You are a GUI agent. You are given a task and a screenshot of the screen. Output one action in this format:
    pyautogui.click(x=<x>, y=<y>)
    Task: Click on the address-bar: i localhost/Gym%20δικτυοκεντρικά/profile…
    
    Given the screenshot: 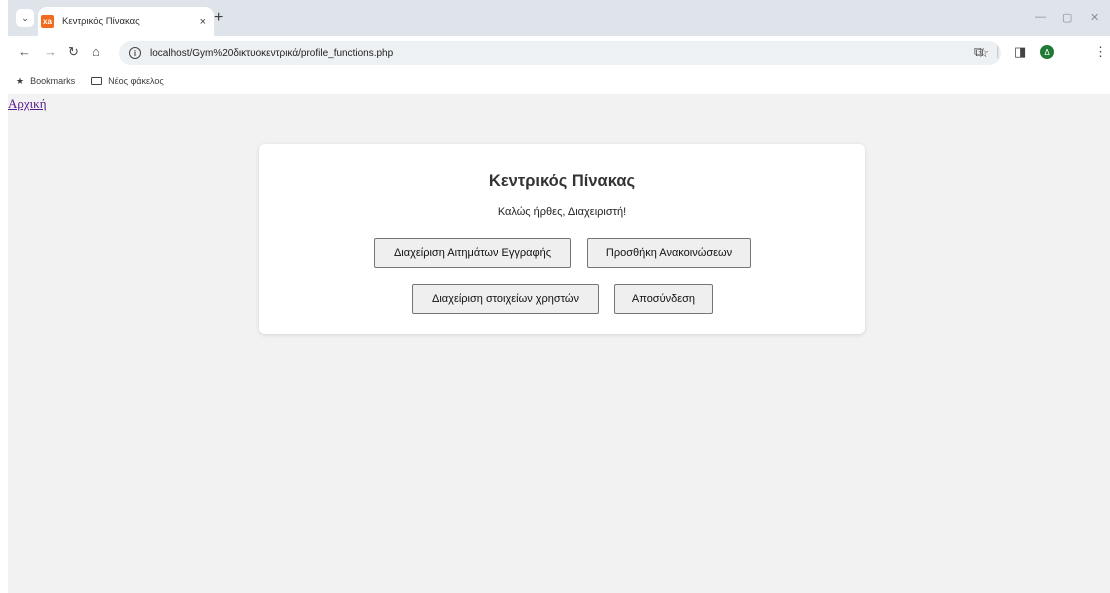 What is the action you would take?
    pyautogui.click(x=560, y=53)
    